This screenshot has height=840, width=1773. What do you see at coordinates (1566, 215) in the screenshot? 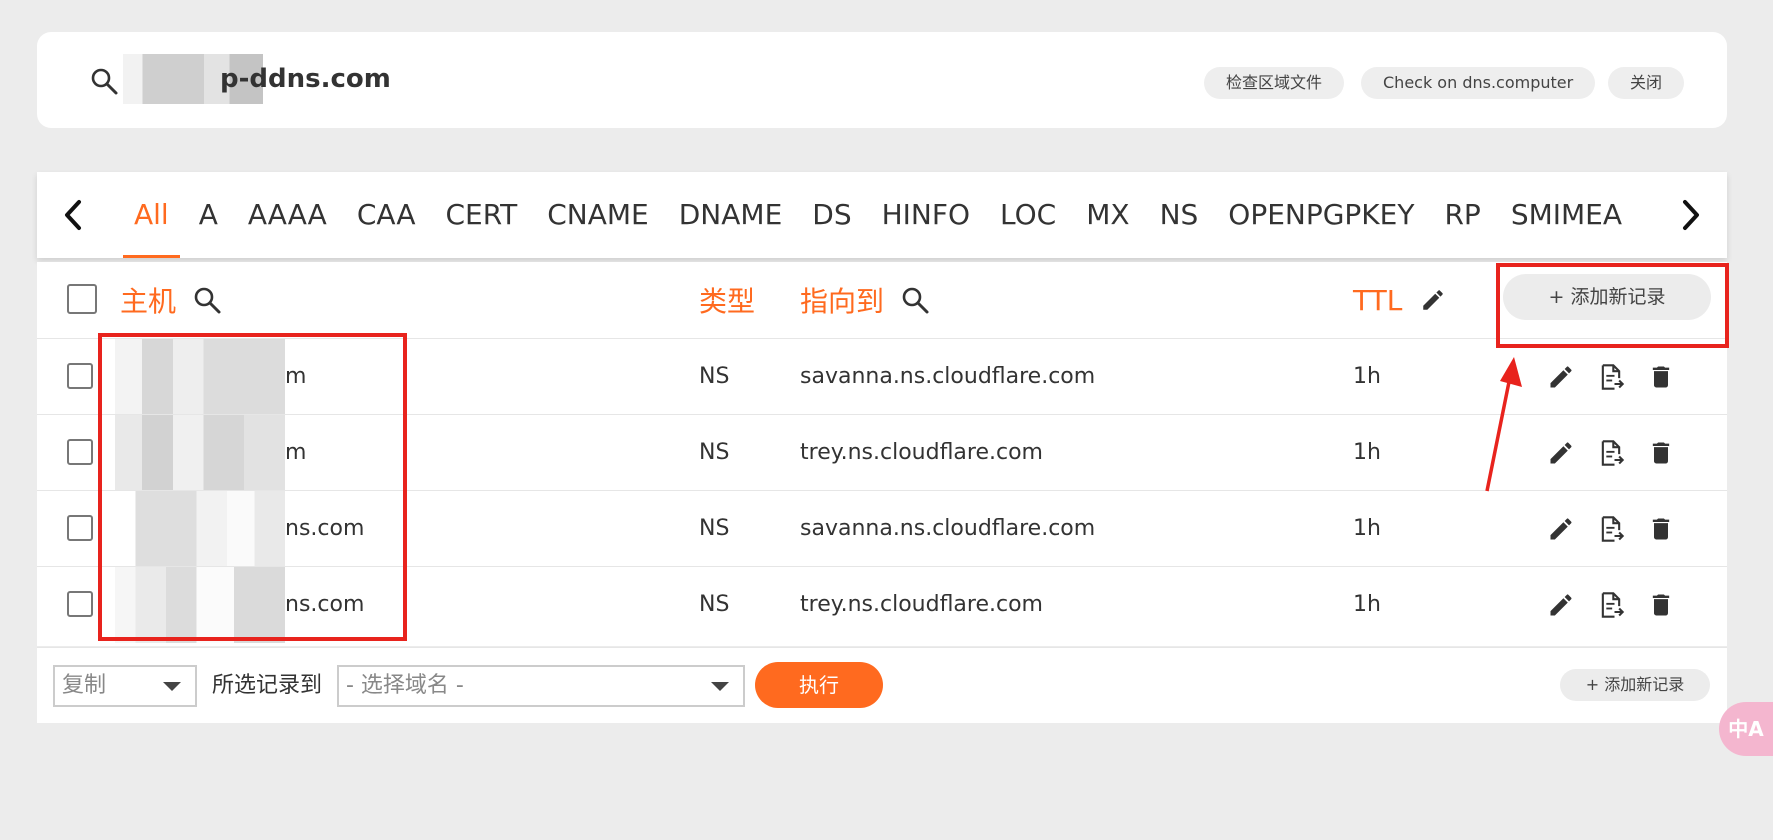
I see `tab-smimea: SMIMEA` at bounding box center [1566, 215].